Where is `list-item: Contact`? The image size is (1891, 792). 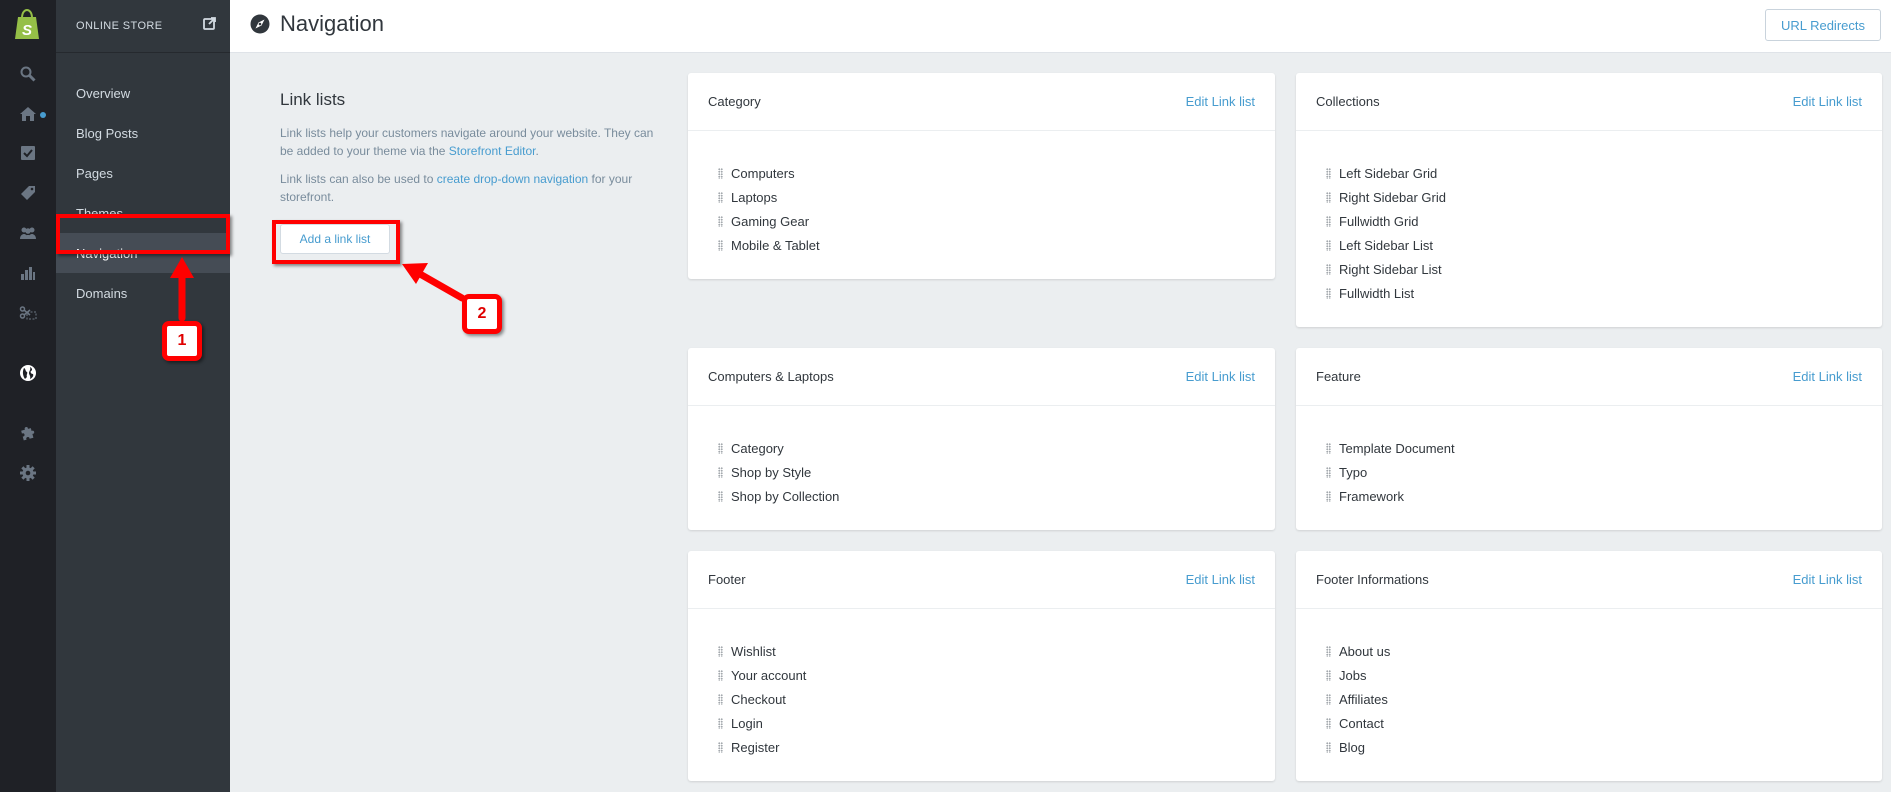
list-item: Contact is located at coordinates (1594, 723).